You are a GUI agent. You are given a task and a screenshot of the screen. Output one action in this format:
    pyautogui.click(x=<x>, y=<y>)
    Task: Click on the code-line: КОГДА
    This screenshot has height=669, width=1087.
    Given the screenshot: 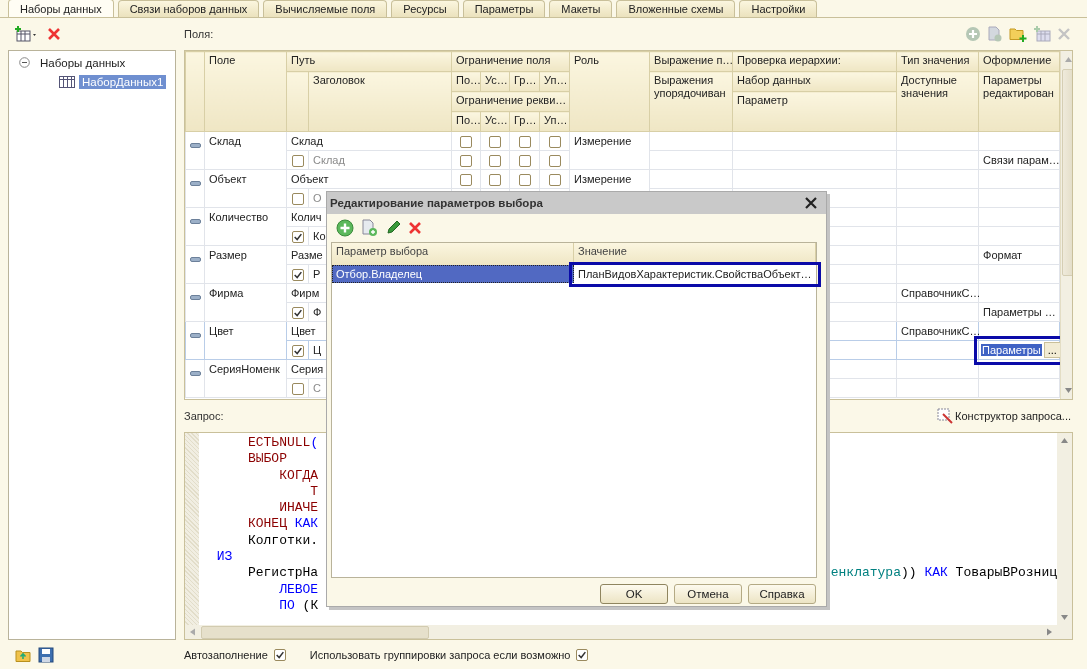 What is the action you would take?
    pyautogui.click(x=298, y=475)
    